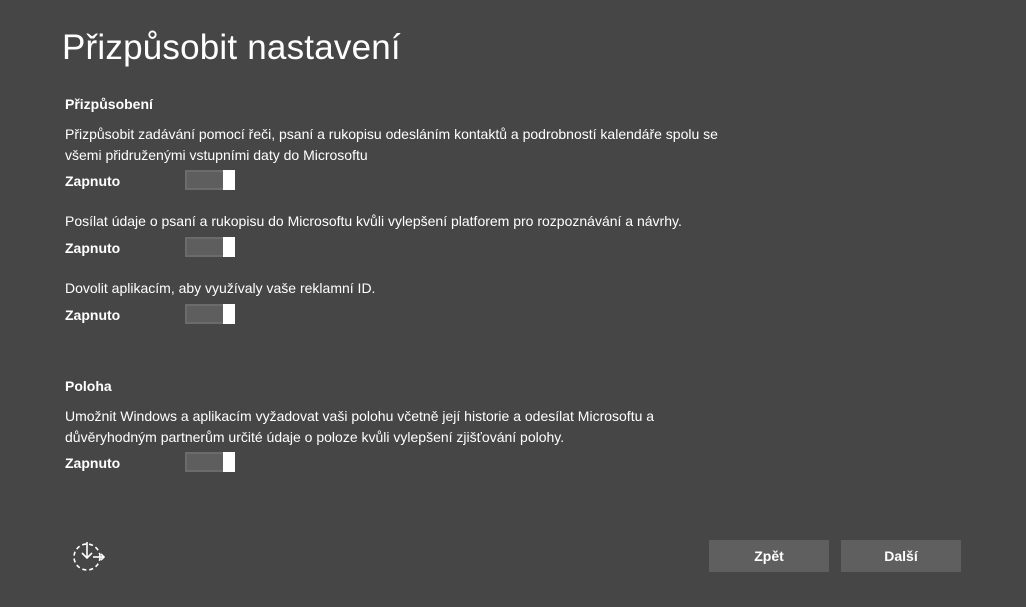 The image size is (1026, 607). What do you see at coordinates (109, 104) in the screenshot?
I see `section-heading-personalization: Přizpůsobení` at bounding box center [109, 104].